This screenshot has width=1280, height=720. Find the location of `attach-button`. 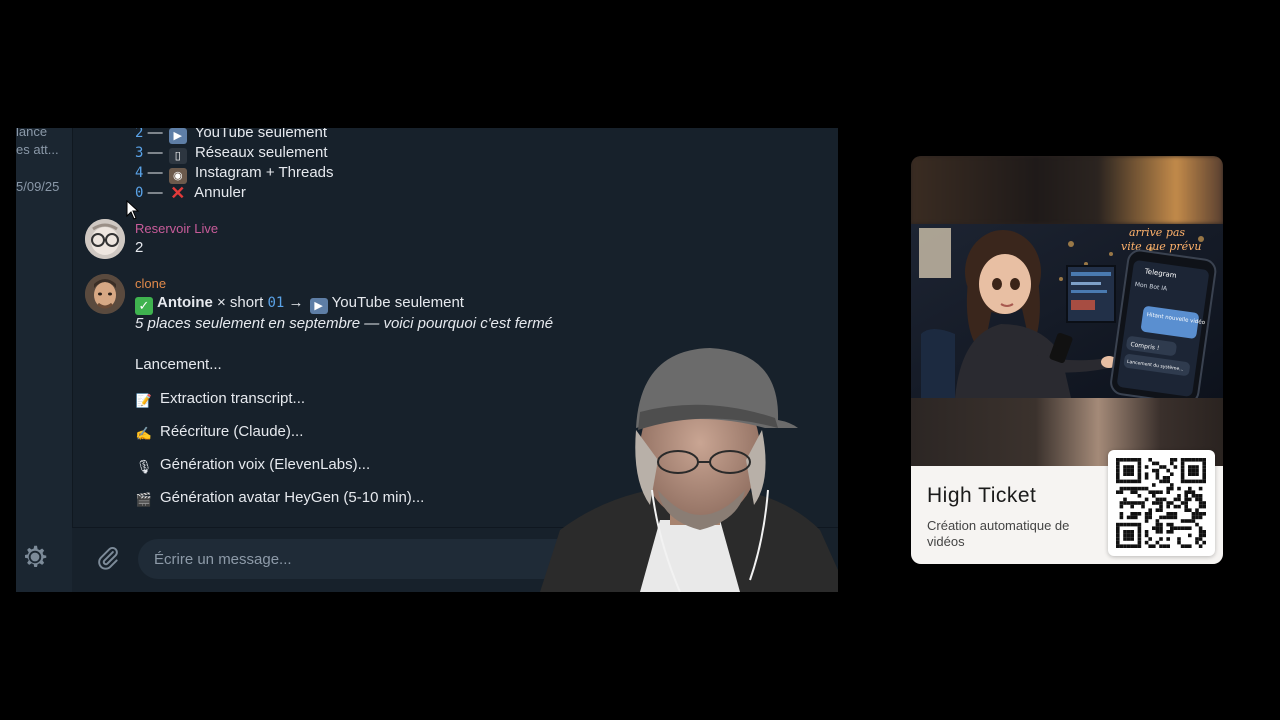

attach-button is located at coordinates (108, 558).